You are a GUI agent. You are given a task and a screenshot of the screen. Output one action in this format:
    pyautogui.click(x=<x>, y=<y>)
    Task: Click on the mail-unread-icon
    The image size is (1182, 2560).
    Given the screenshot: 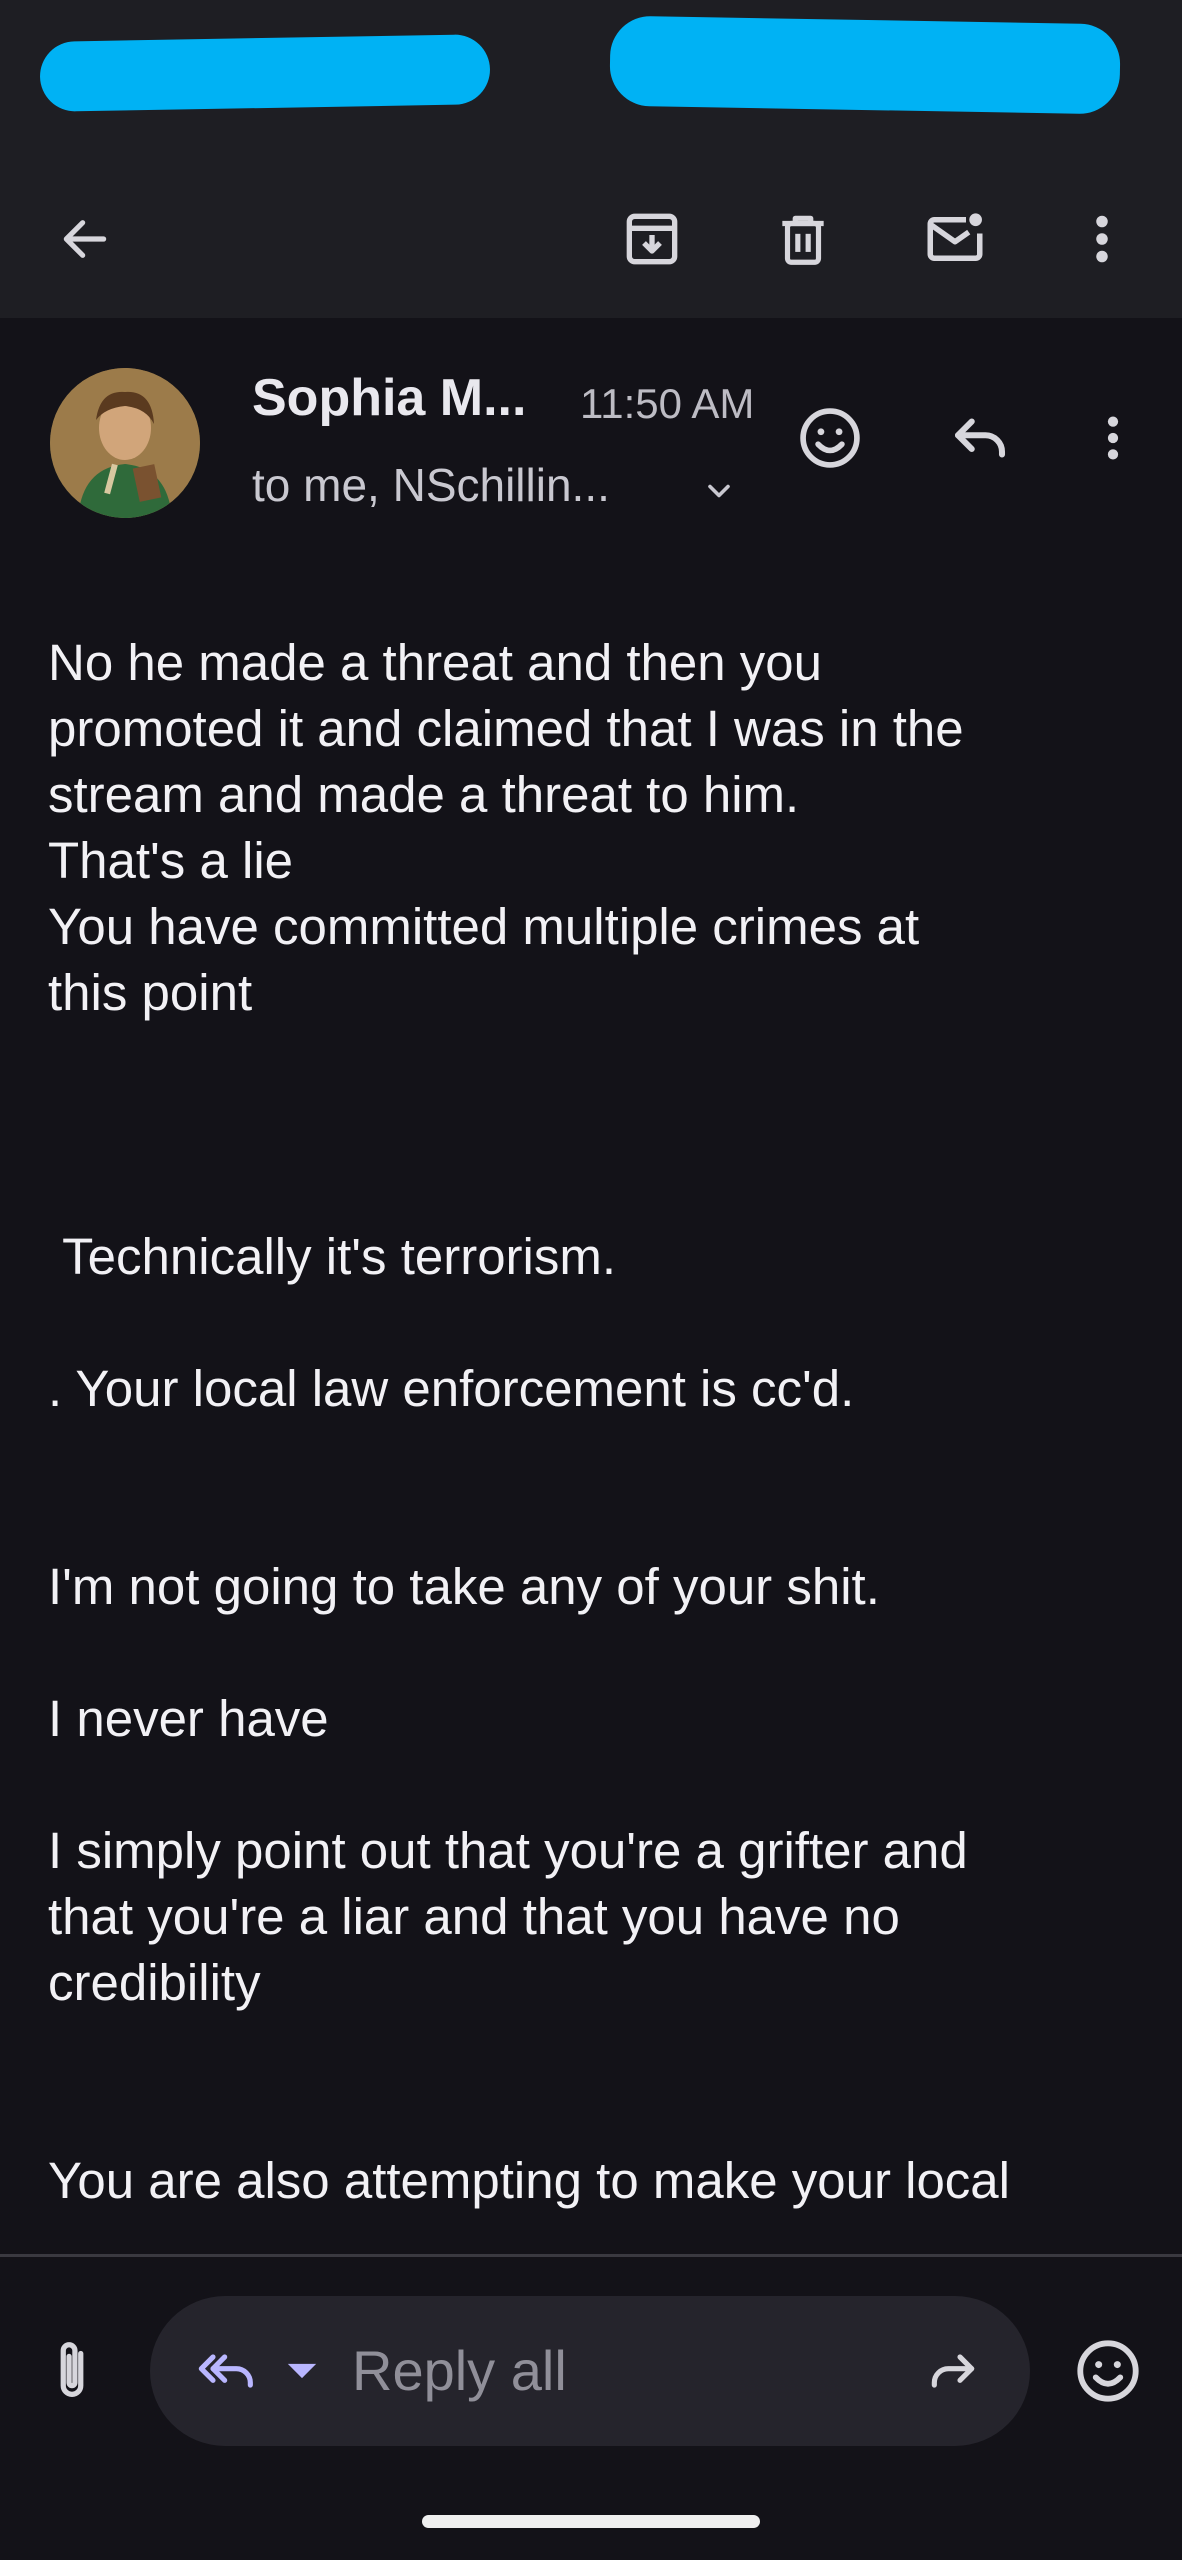 What is the action you would take?
    pyautogui.click(x=955, y=237)
    